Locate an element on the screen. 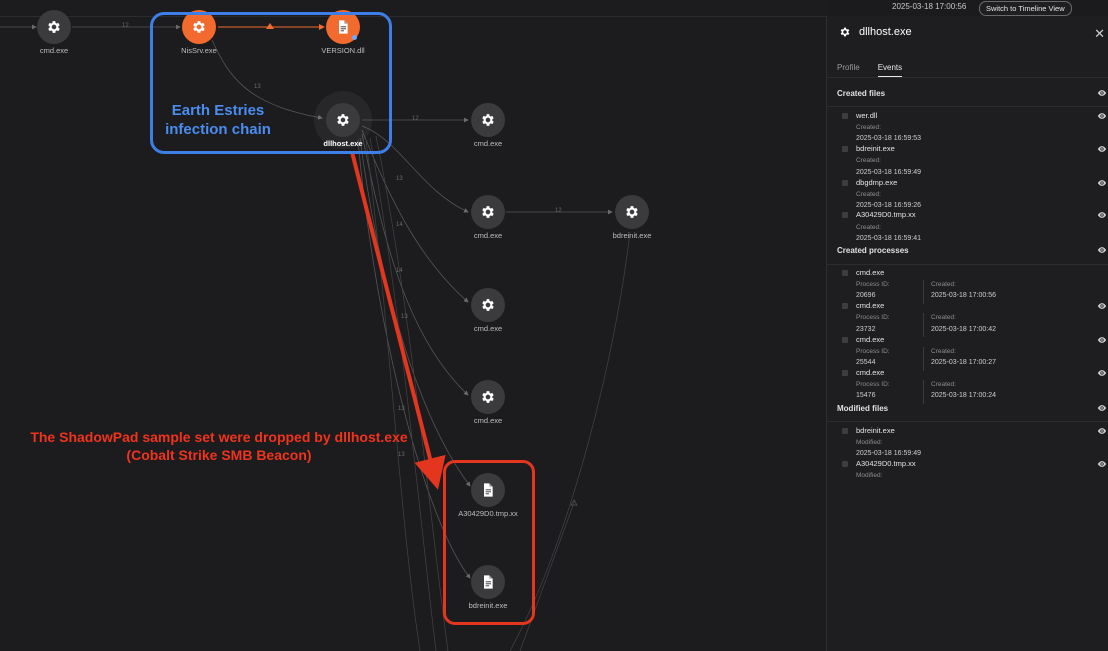  edge-label: 13 is located at coordinates (401, 409).